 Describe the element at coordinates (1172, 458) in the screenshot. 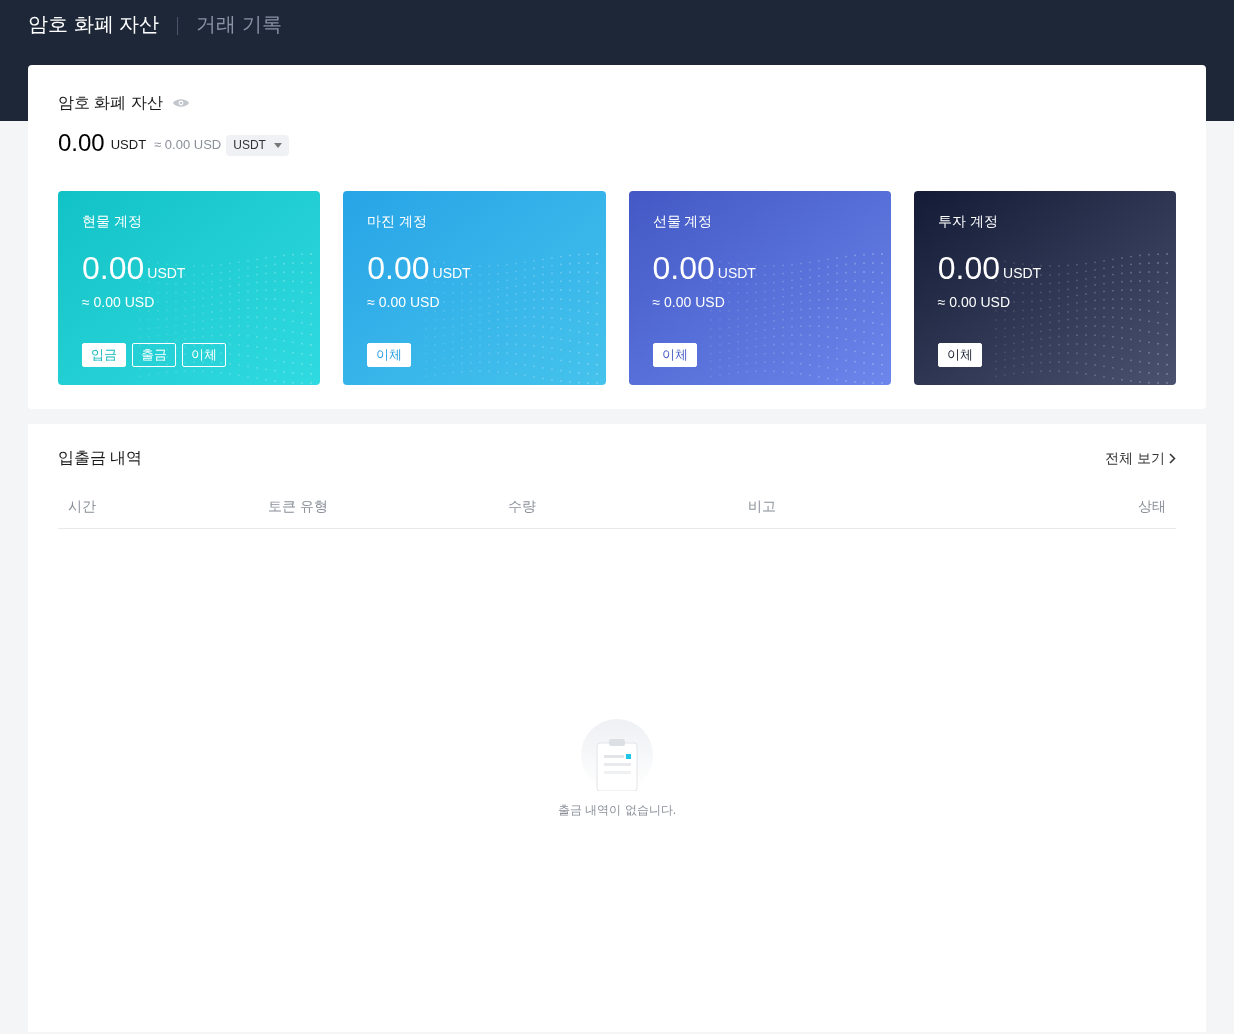

I see `chevron-right-icon` at that location.